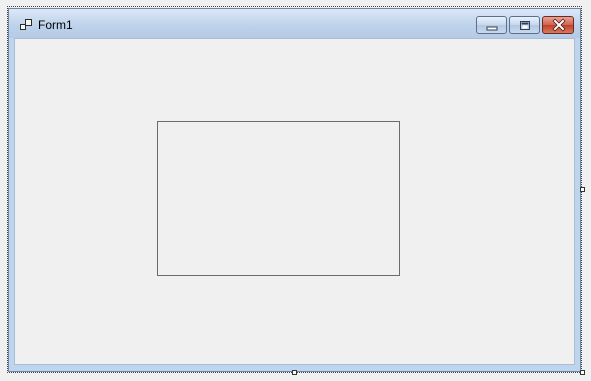  What do you see at coordinates (294, 23) in the screenshot?
I see `title-bar: Form1` at bounding box center [294, 23].